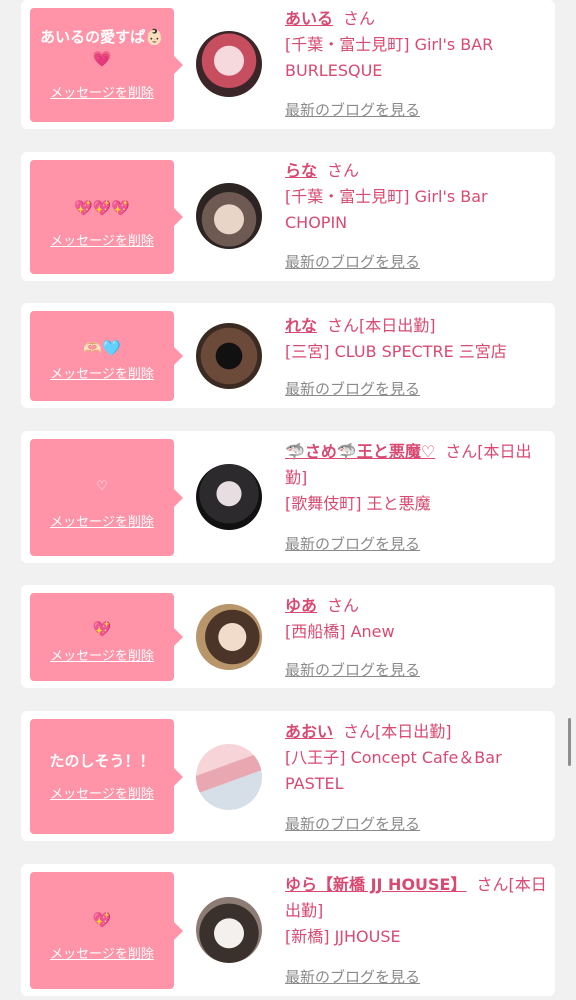  Describe the element at coordinates (309, 18) in the screenshot. I see `profile-name-link: あいる` at that location.